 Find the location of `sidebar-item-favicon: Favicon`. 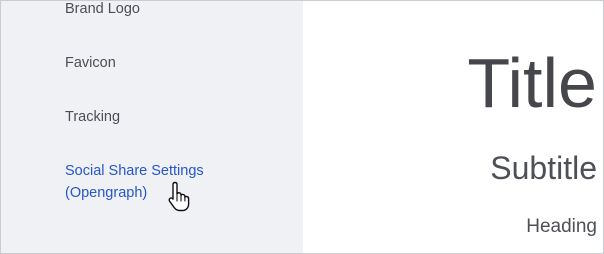

sidebar-item-favicon: Favicon is located at coordinates (90, 63).